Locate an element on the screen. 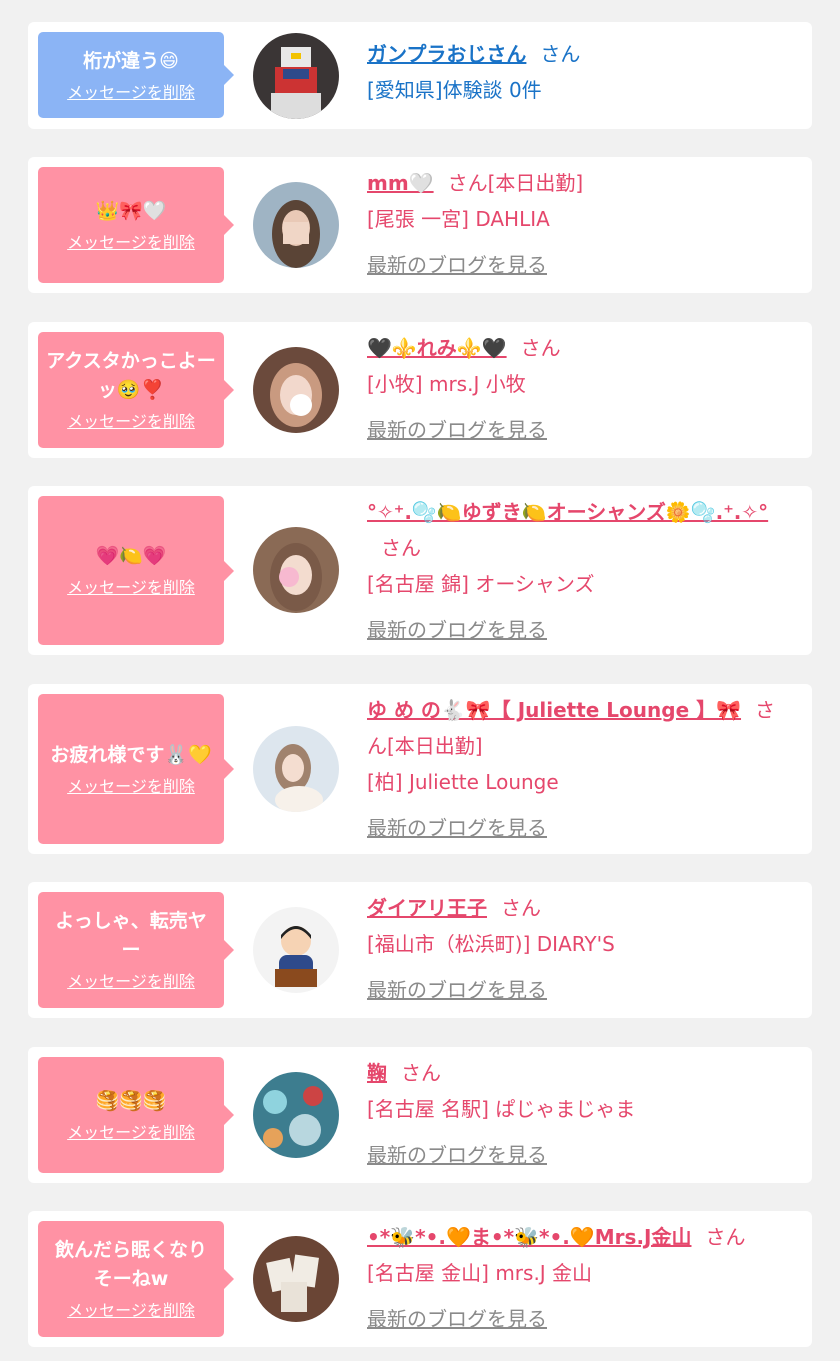 The width and height of the screenshot is (840, 1361). user-name-link: 鞠 is located at coordinates (377, 1073).